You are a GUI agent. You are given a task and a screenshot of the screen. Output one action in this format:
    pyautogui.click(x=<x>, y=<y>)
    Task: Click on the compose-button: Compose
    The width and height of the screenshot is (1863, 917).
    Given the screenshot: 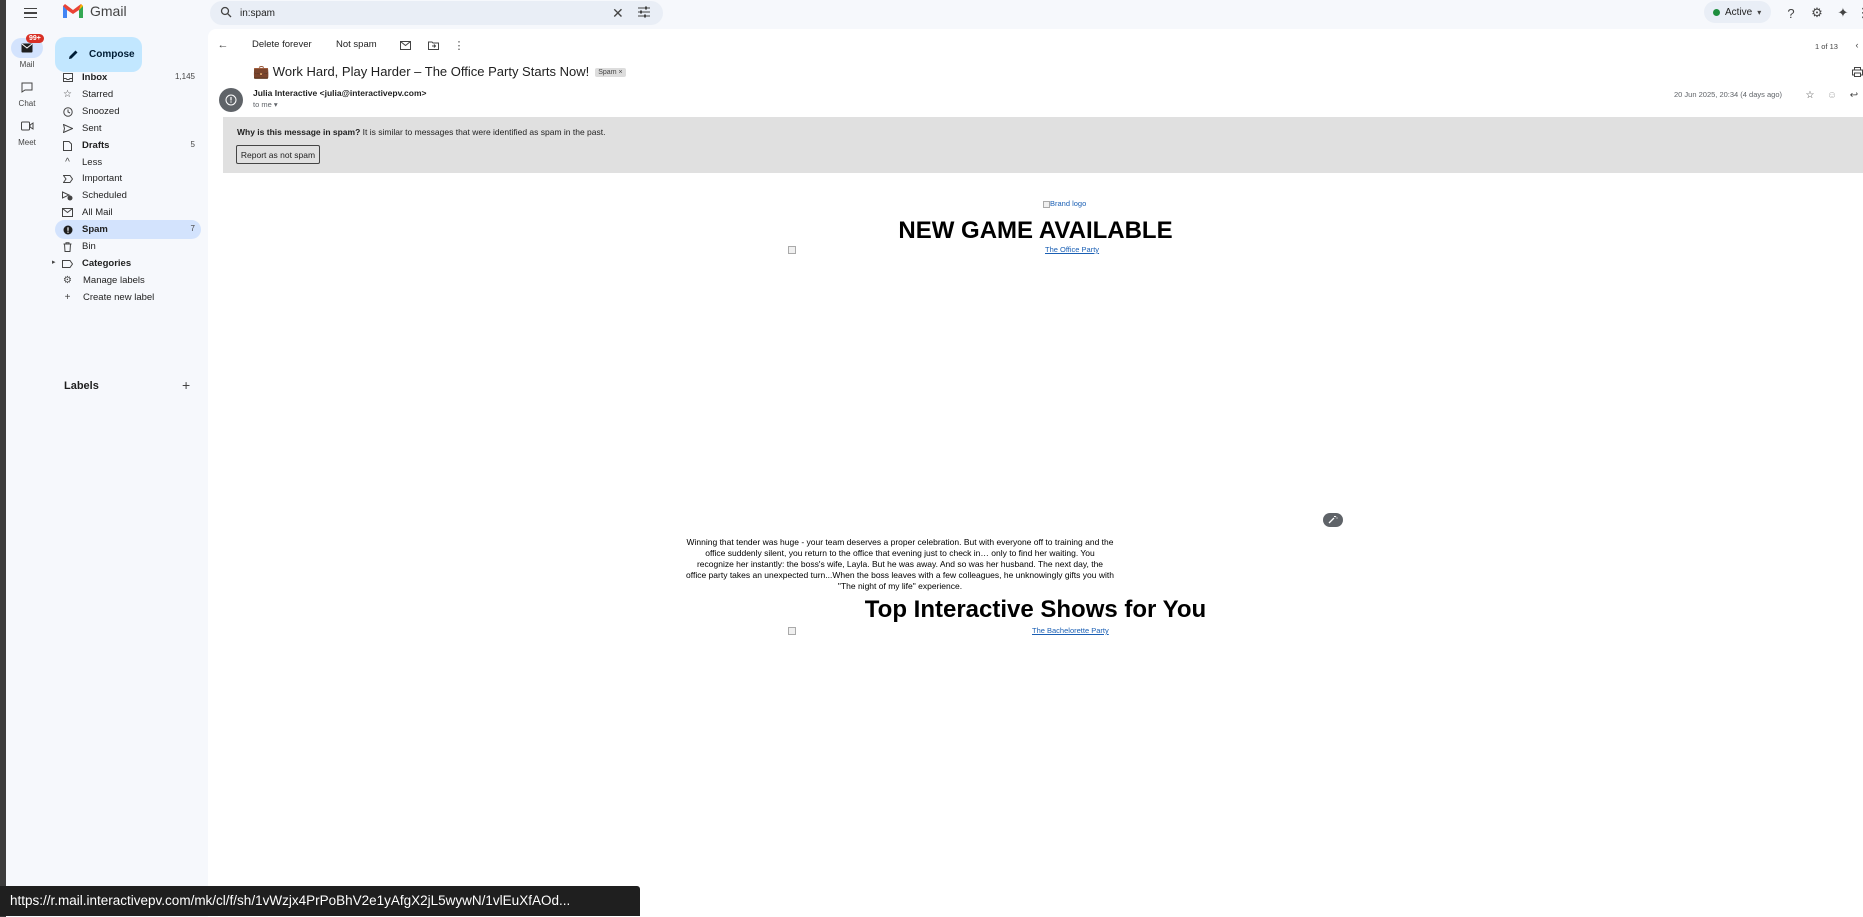 What is the action you would take?
    pyautogui.click(x=98, y=54)
    